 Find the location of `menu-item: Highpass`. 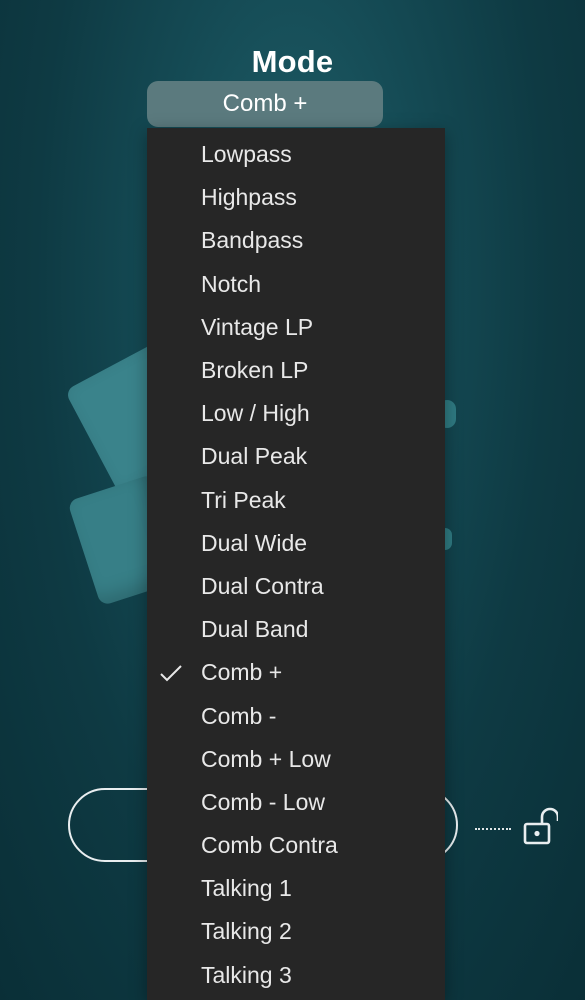

menu-item: Highpass is located at coordinates (296, 197).